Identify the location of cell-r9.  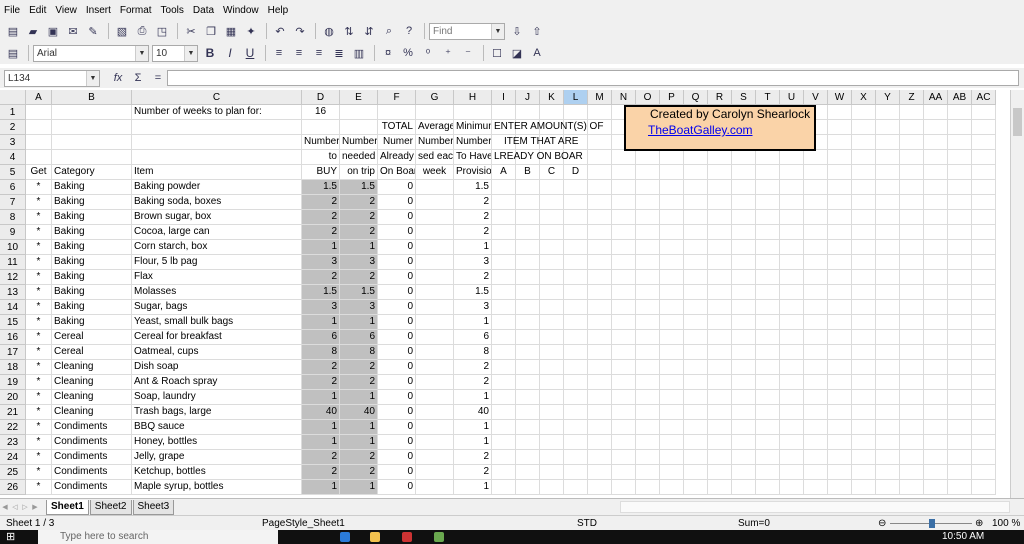
(720, 232).